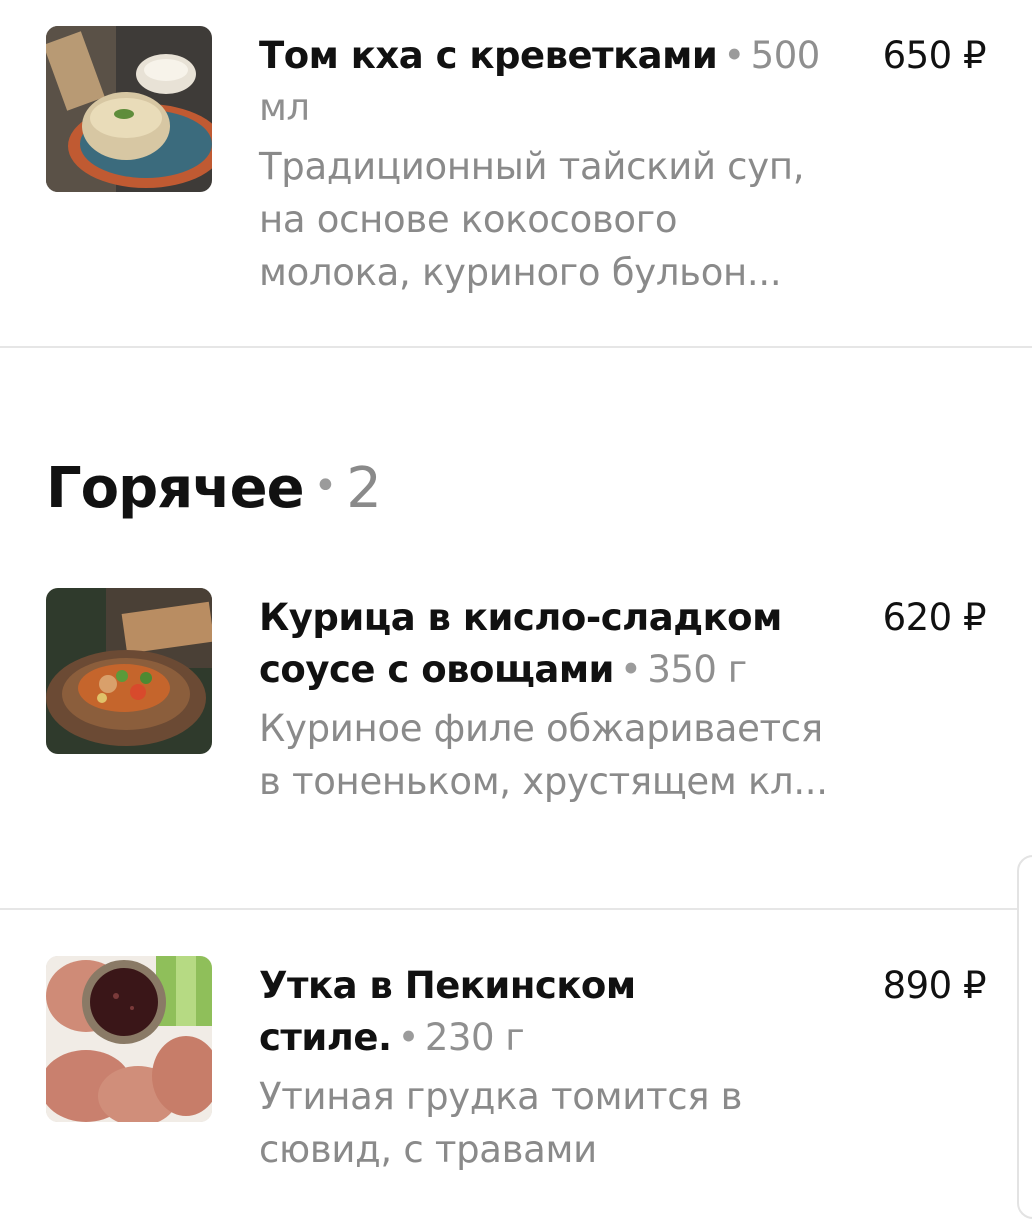 The width and height of the screenshot is (1032, 1219). Describe the element at coordinates (488, 55) in the screenshot. I see `item-name: Том кха с креветками` at that location.